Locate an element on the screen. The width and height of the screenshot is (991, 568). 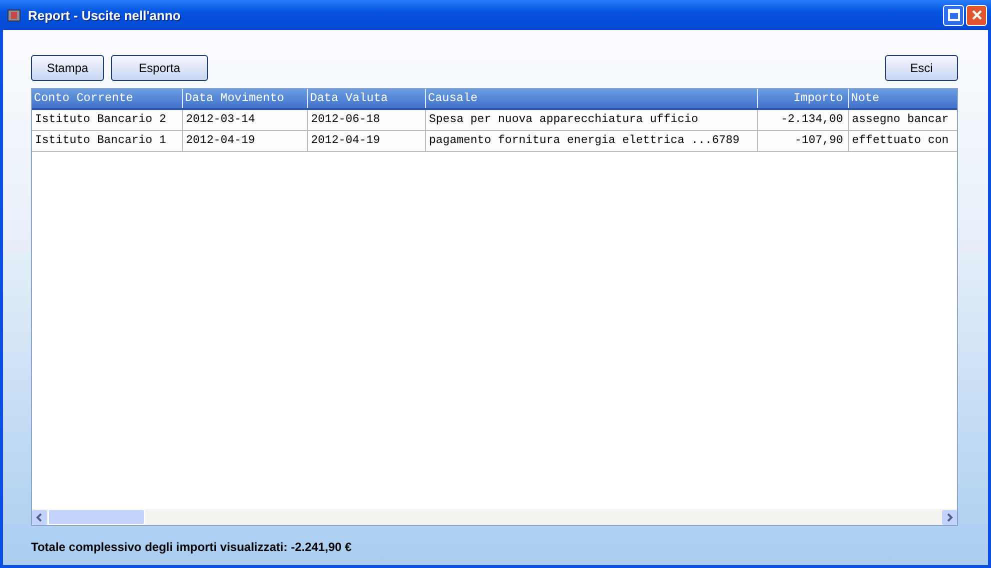
column-header: Data Movimento is located at coordinates (244, 98).